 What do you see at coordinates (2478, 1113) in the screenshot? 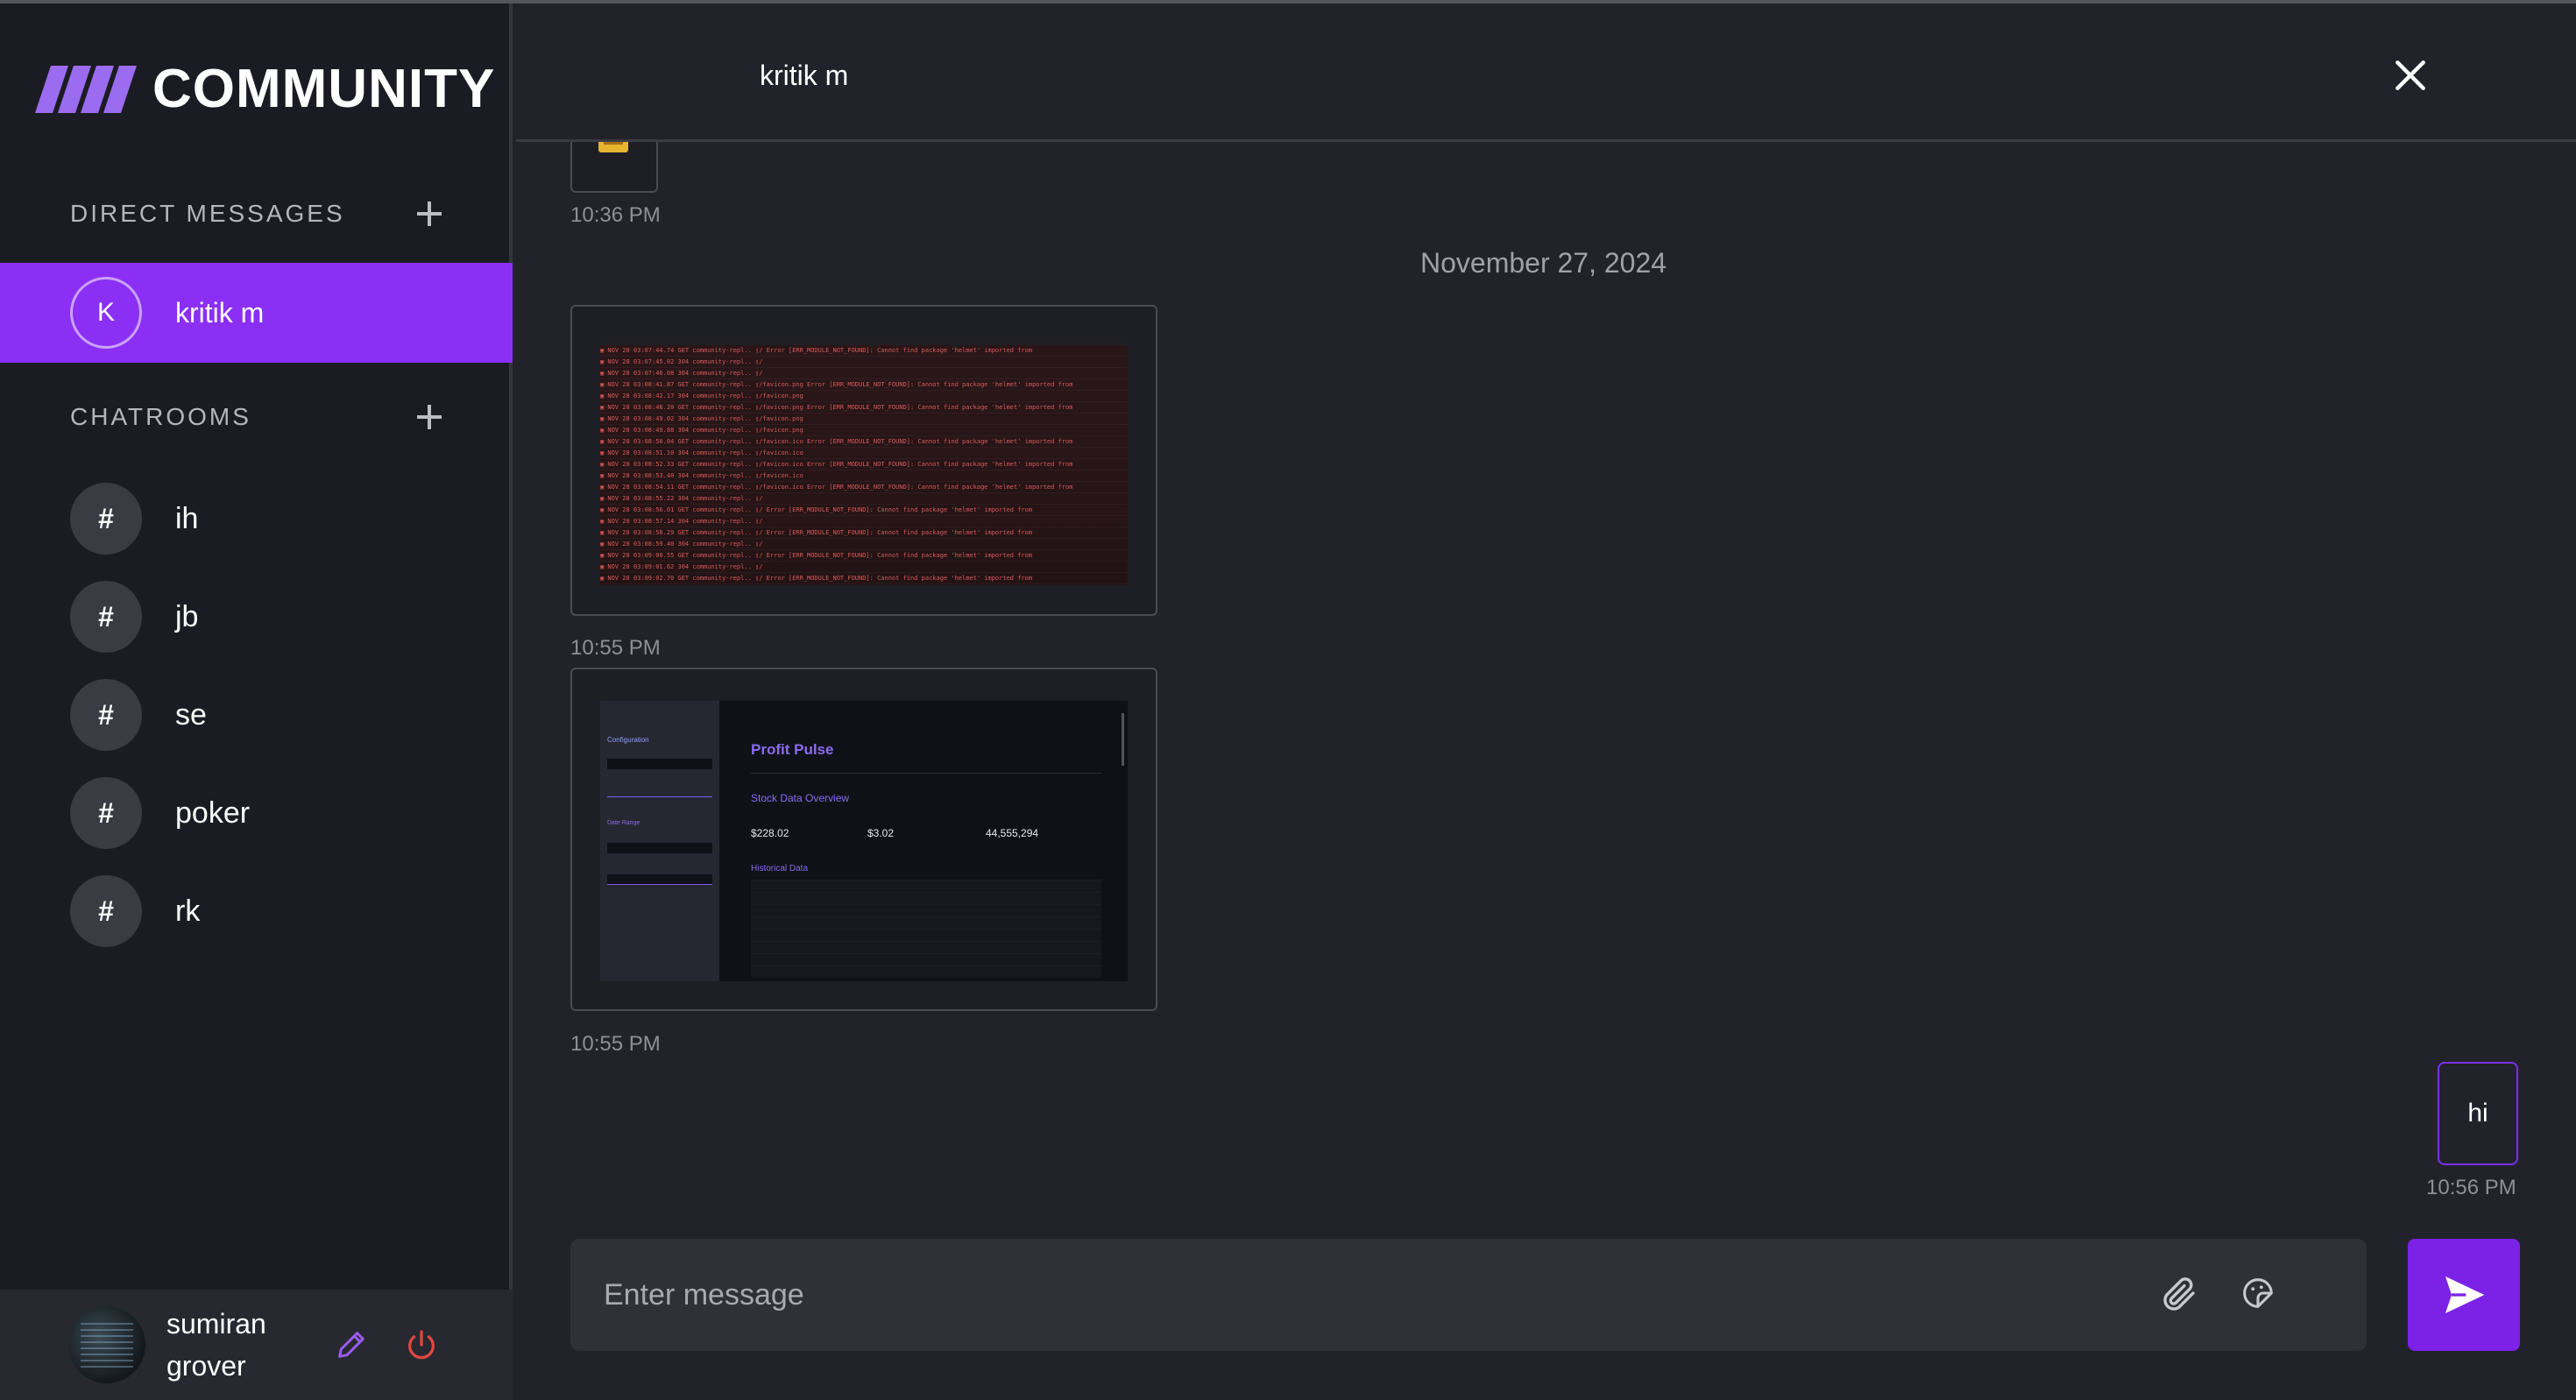
I see `message-bubble: hi` at bounding box center [2478, 1113].